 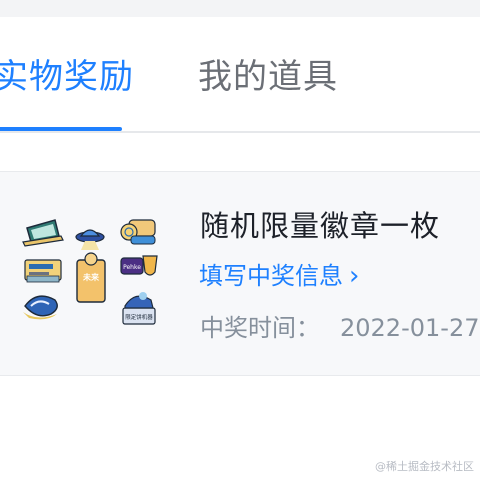 What do you see at coordinates (354, 276) in the screenshot?
I see `chevron-right-icon: ›` at bounding box center [354, 276].